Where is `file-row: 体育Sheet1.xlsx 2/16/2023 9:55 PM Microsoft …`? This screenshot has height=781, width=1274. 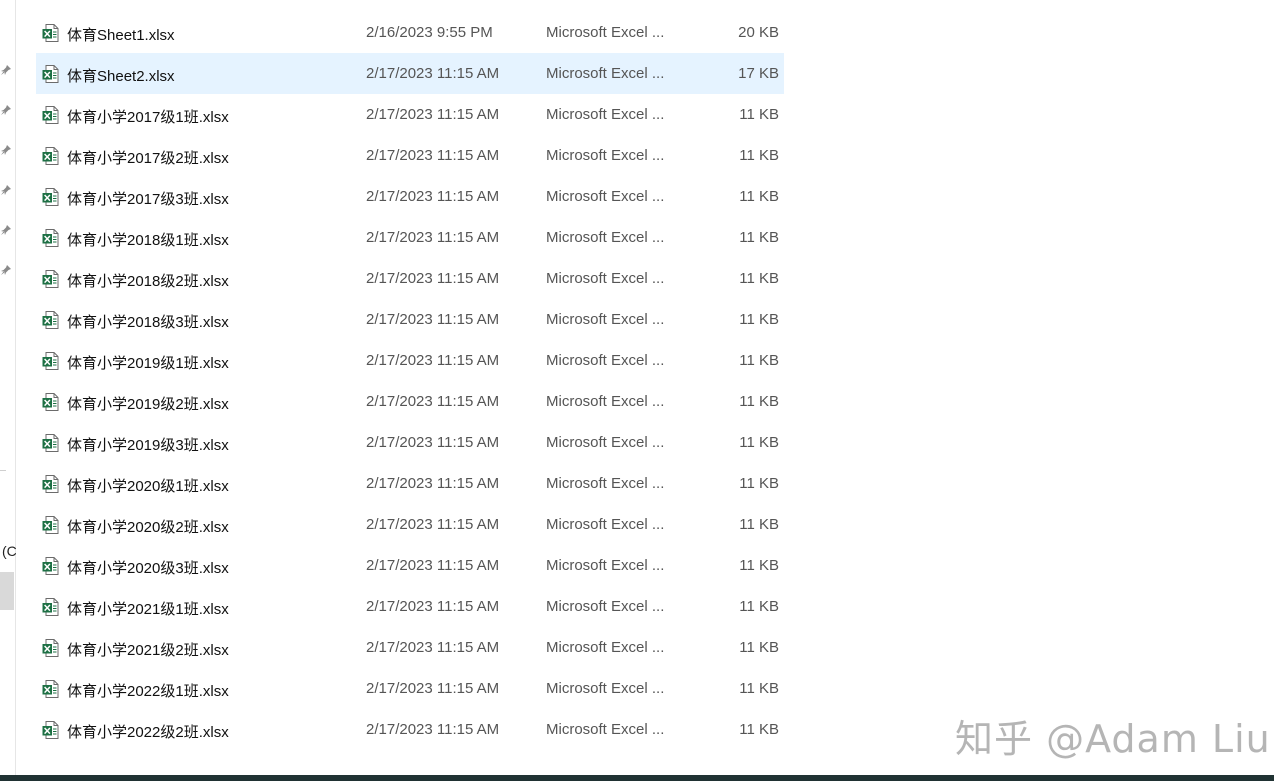 file-row: 体育Sheet1.xlsx 2/16/2023 9:55 PM Microsoft … is located at coordinates (410, 32).